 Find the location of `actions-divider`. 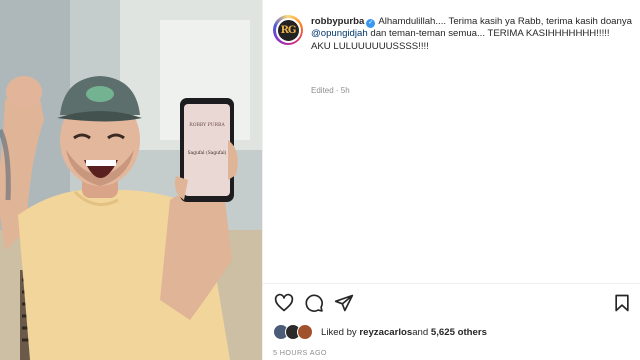

actions-divider is located at coordinates (451, 283).